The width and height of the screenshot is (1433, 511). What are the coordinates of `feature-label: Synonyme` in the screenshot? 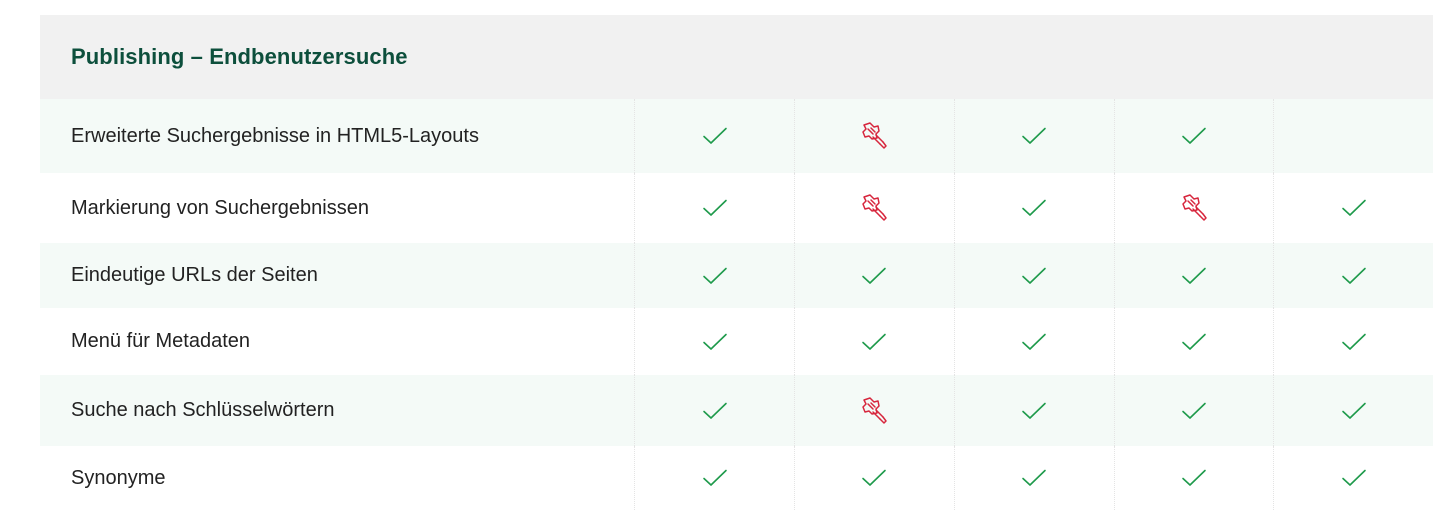 It's located at (118, 477).